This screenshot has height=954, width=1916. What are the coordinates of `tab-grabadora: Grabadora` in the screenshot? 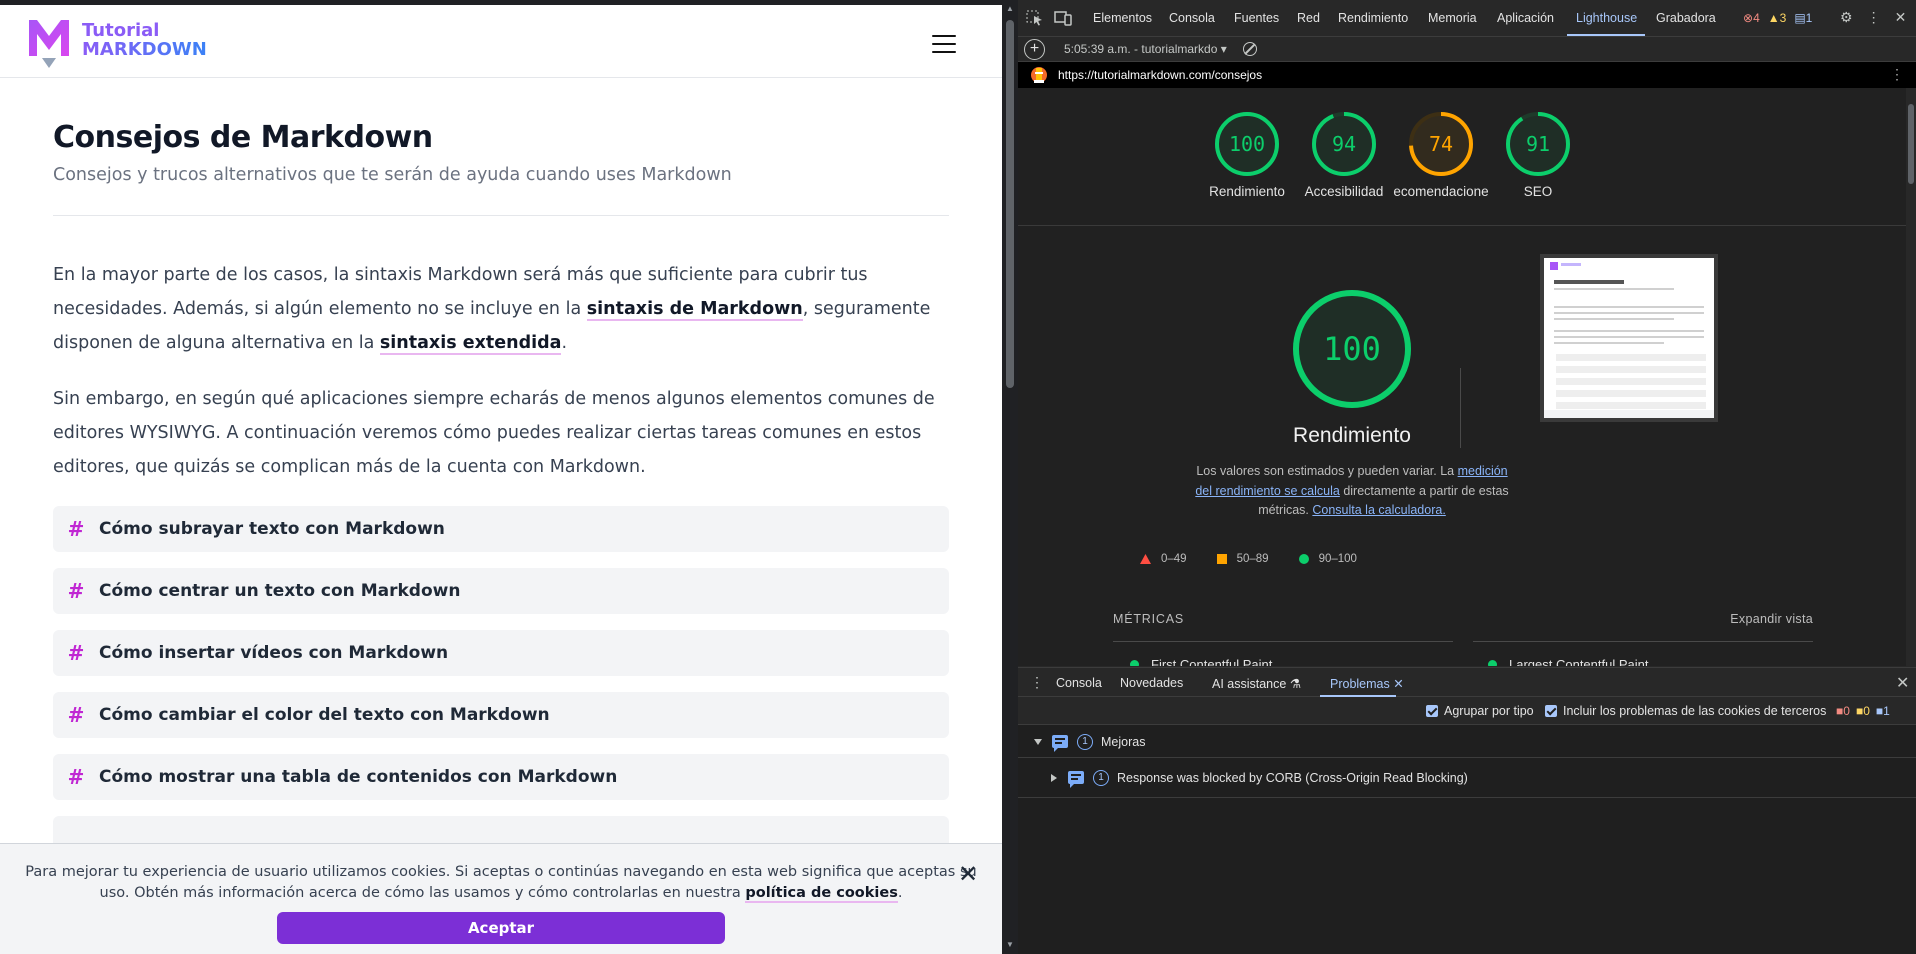 It's located at (1686, 18).